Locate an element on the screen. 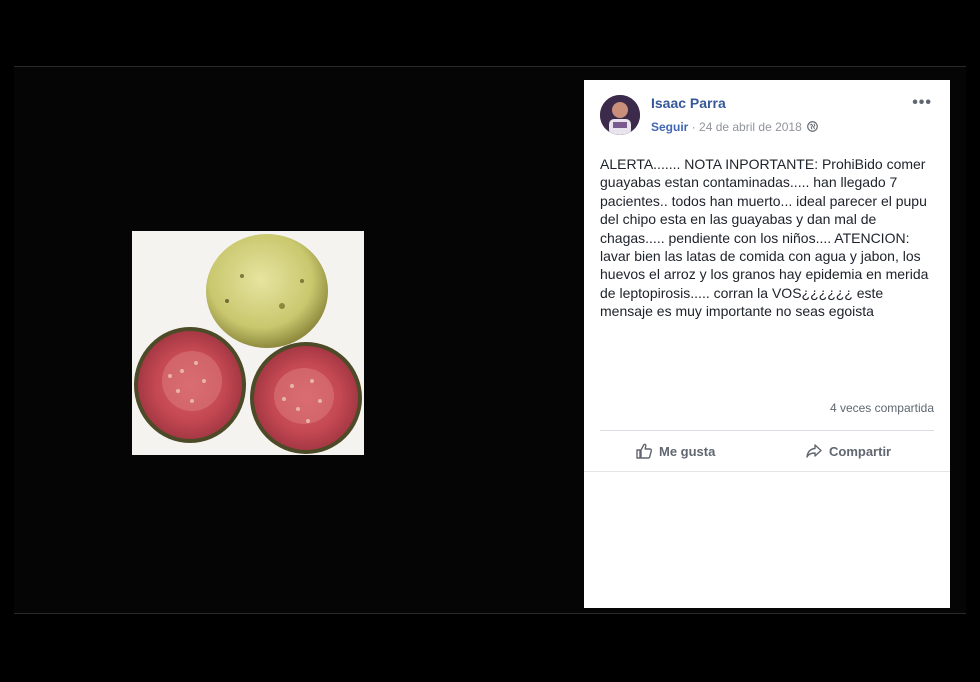 This screenshot has height=682, width=980. like-button: Me gusta is located at coordinates (675, 451).